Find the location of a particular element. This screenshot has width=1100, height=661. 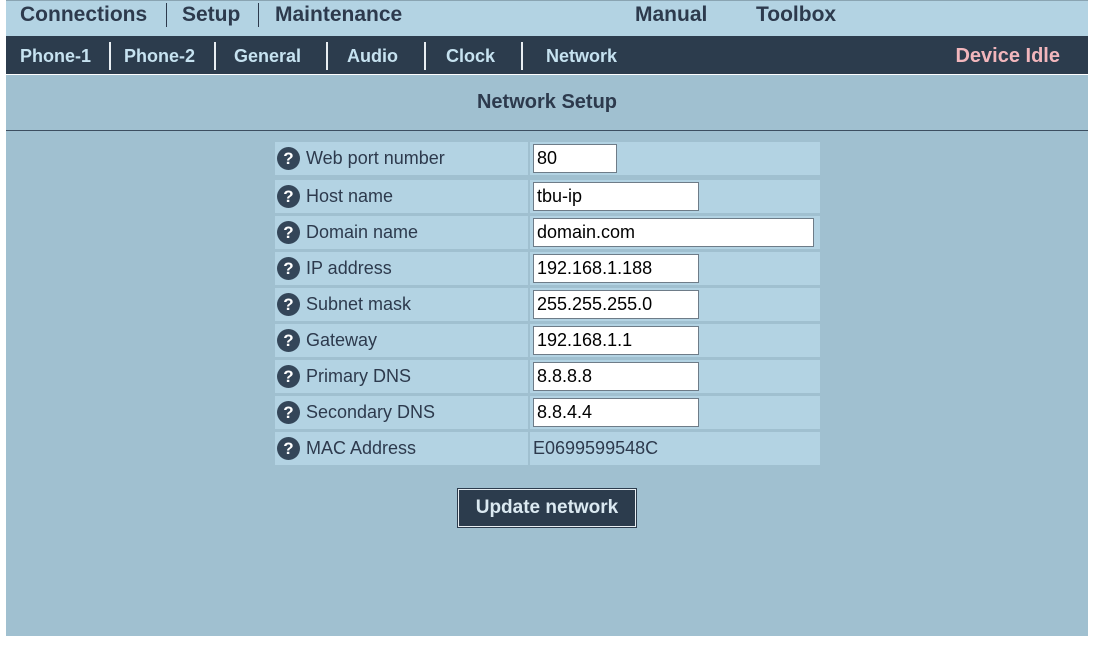

label-cell: ? Secondary DNS is located at coordinates (401, 412).